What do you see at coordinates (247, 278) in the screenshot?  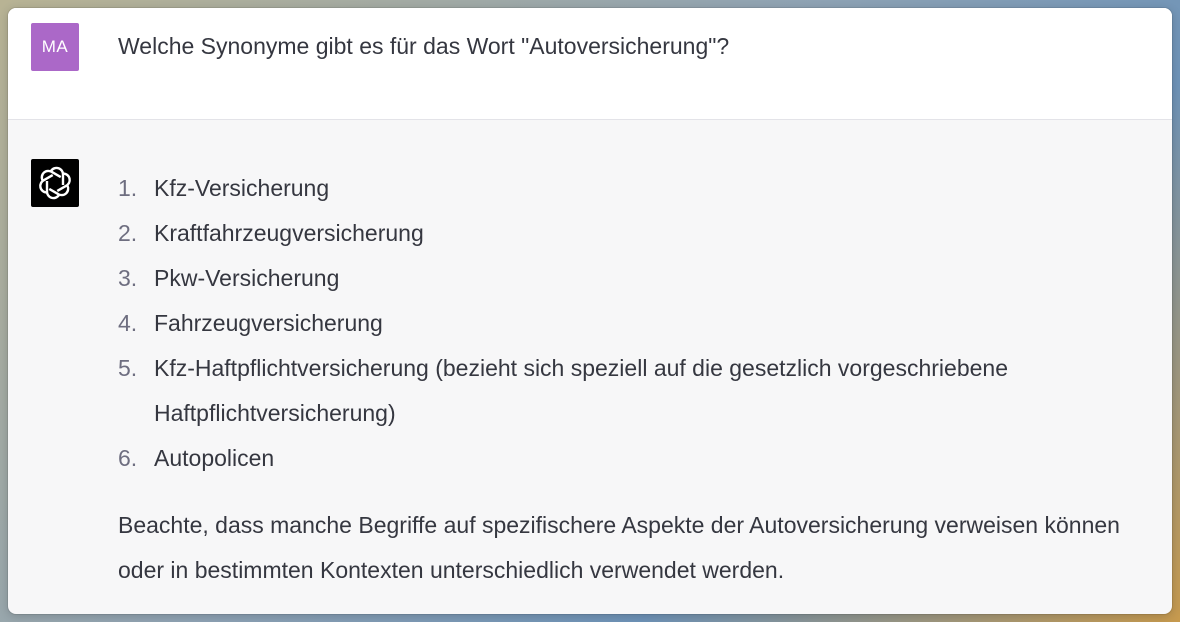 I see `list-item-text: Pkw-Versicherung` at bounding box center [247, 278].